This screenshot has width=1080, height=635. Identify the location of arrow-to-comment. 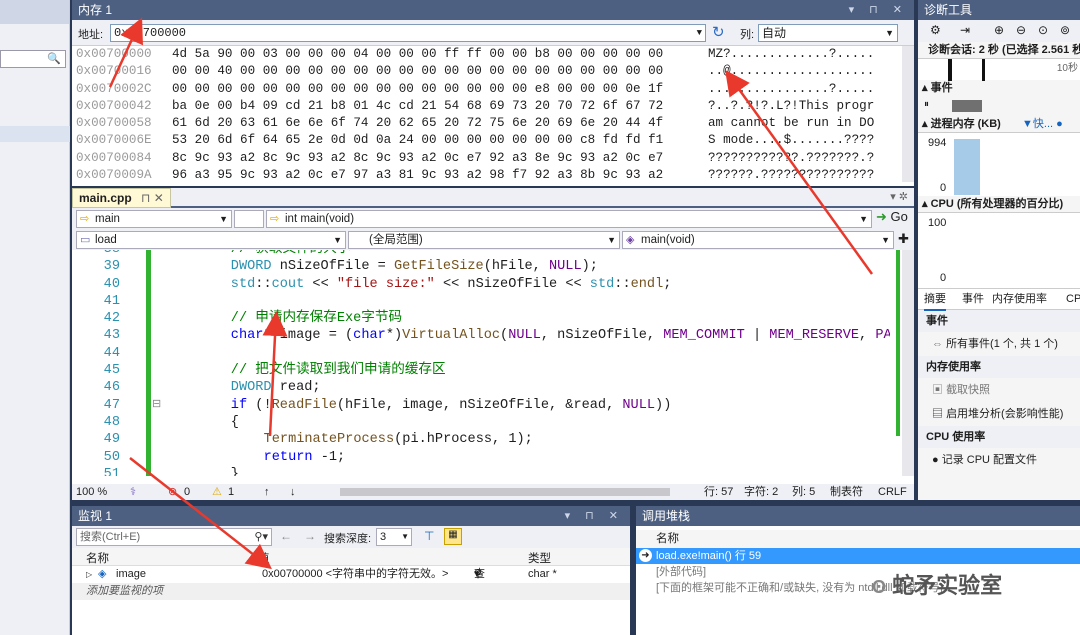
(275, 374).